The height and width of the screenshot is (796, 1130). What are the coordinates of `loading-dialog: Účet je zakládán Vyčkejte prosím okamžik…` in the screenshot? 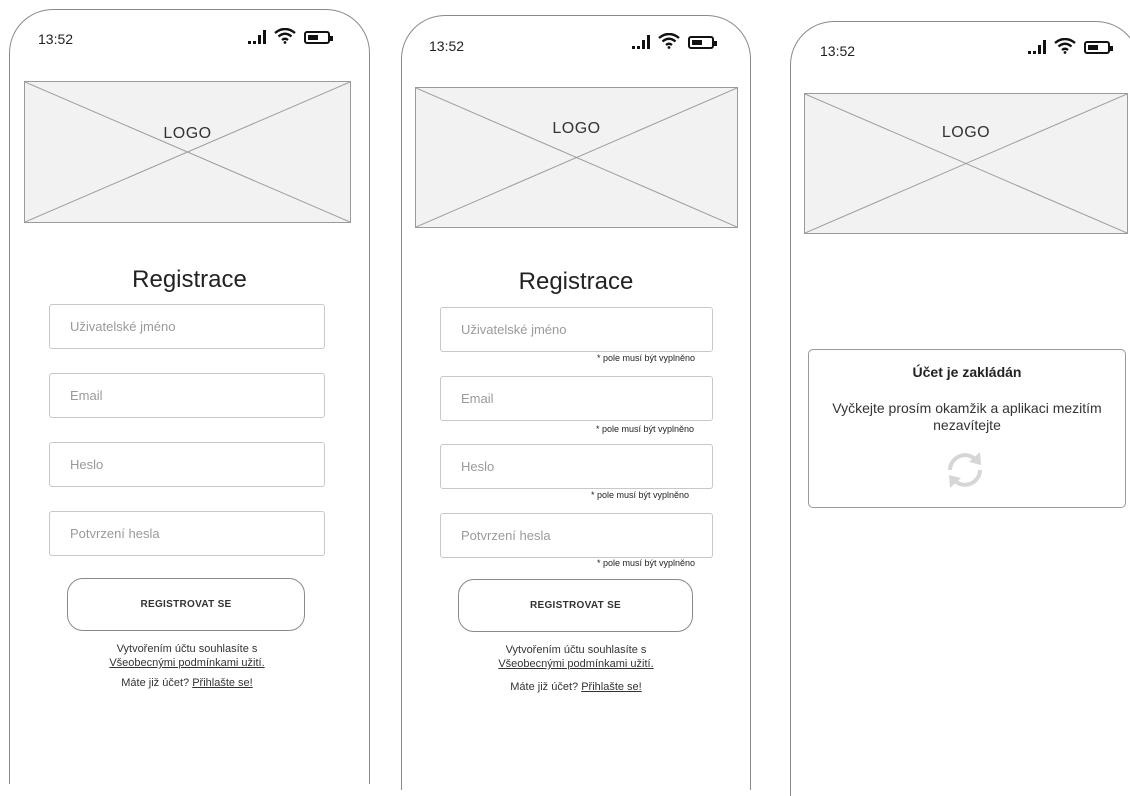 It's located at (967, 428).